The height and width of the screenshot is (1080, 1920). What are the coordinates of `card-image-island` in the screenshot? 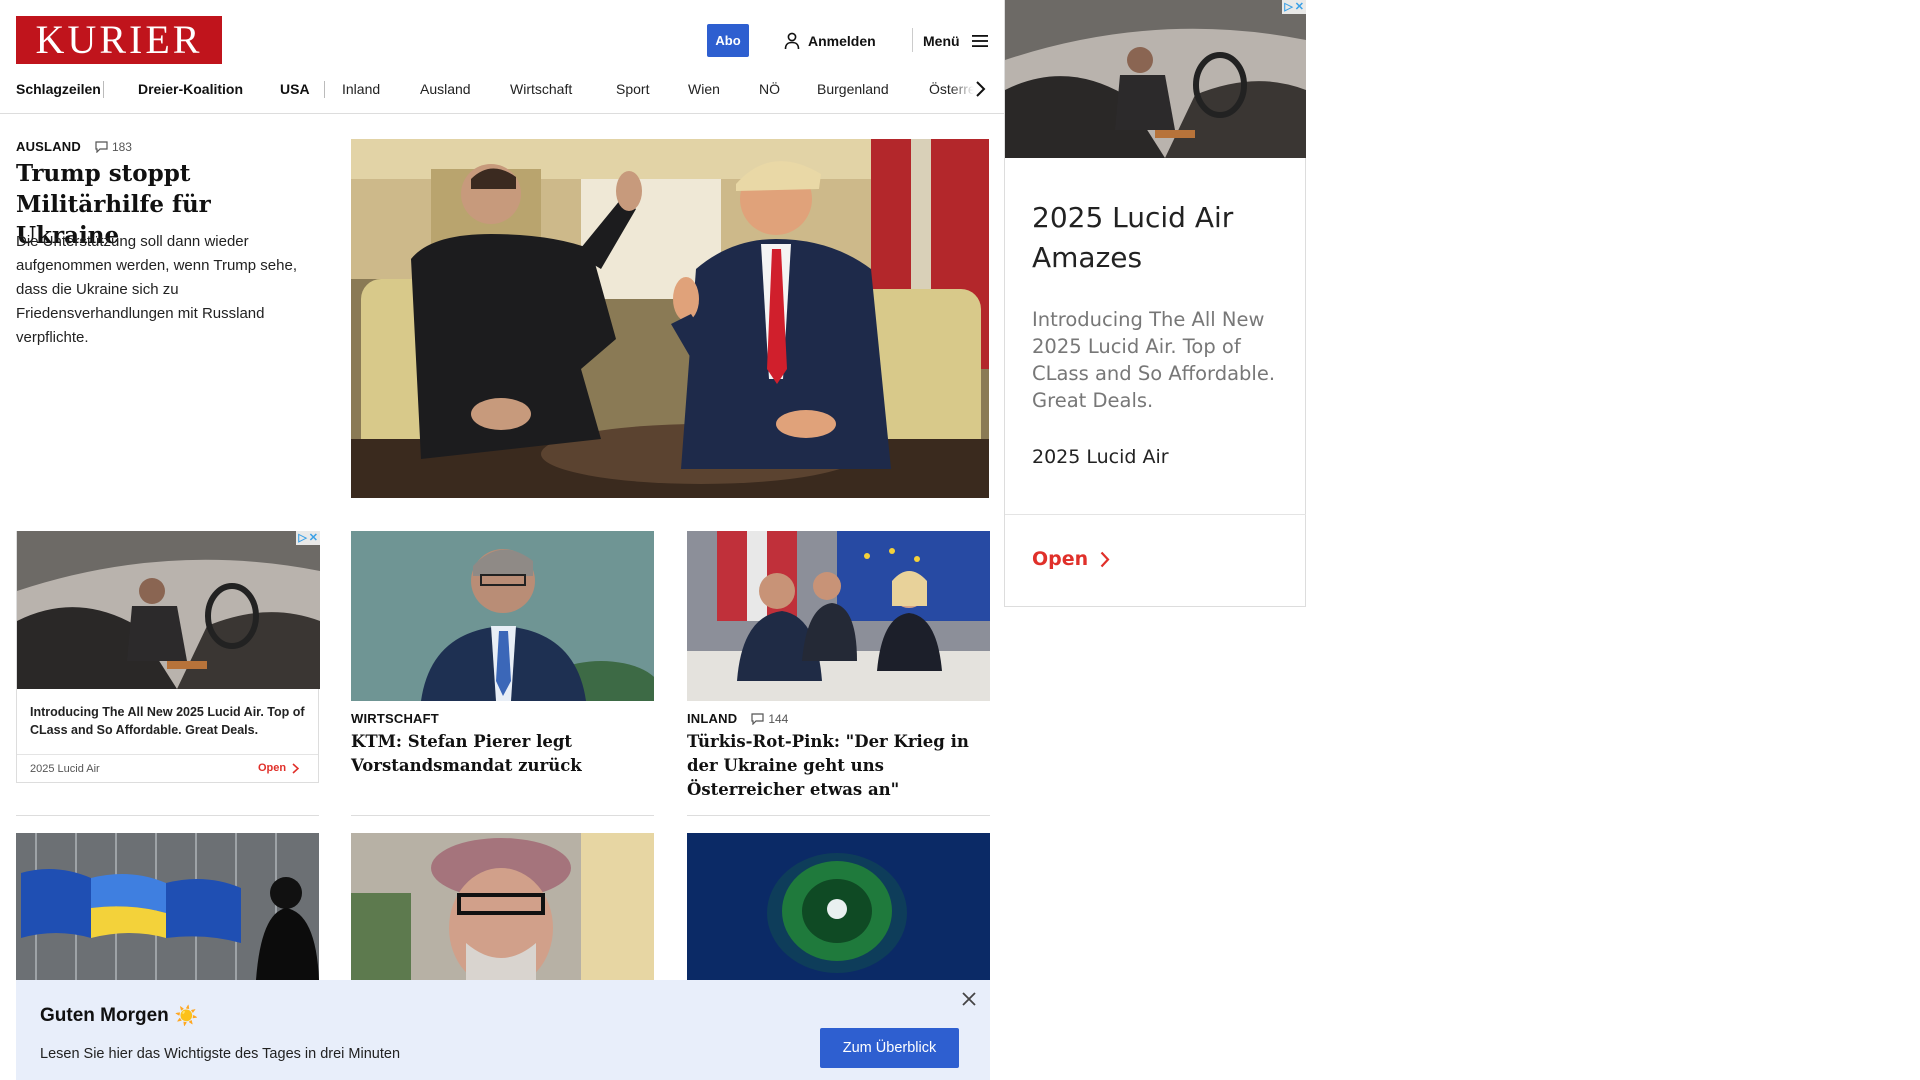 It's located at (838, 906).